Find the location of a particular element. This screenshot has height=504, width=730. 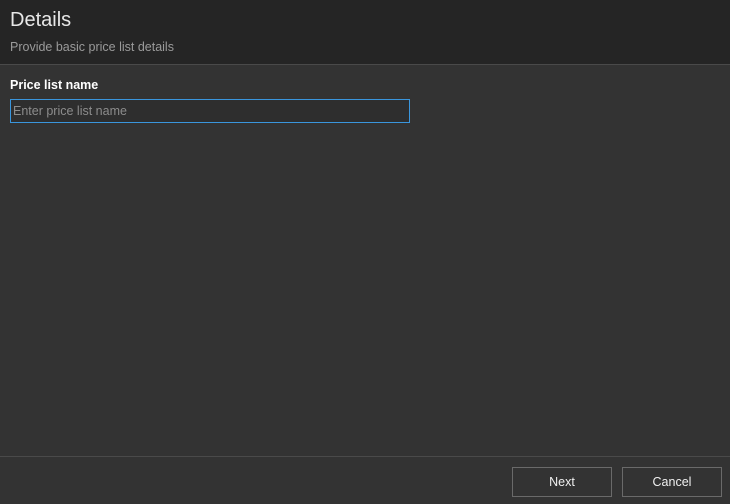

dialog-header: Details Provide basic price list details is located at coordinates (365, 32).